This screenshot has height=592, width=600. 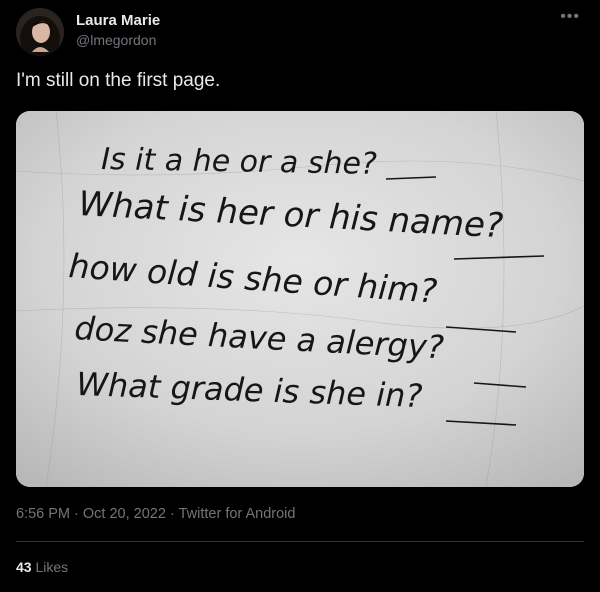 What do you see at coordinates (237, 514) in the screenshot?
I see `tweet-source: Twitter for Android` at bounding box center [237, 514].